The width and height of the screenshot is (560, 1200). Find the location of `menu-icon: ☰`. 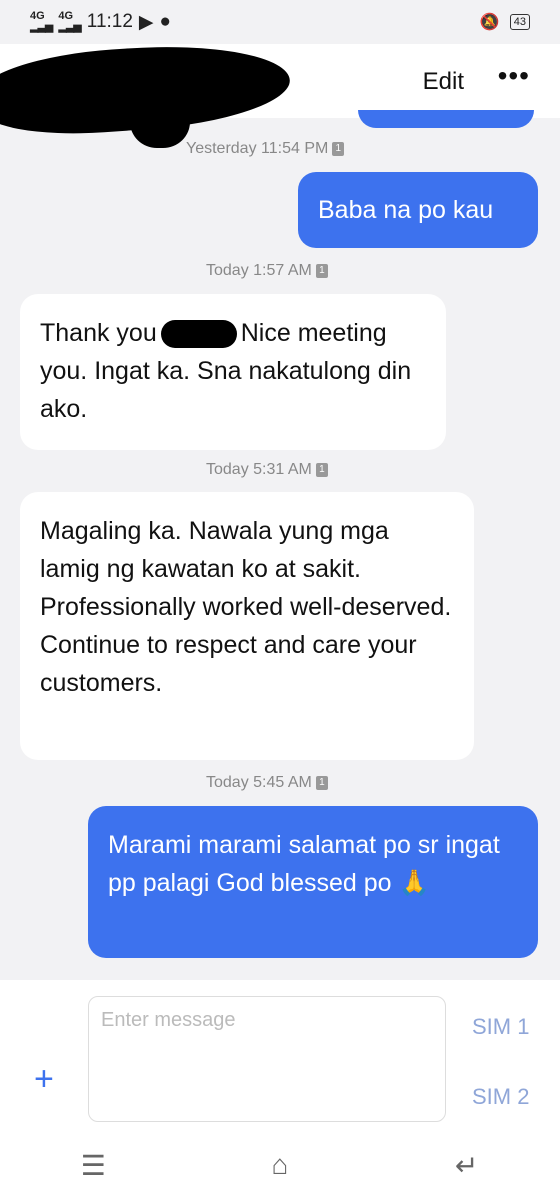

menu-icon: ☰ is located at coordinates (93, 1165).